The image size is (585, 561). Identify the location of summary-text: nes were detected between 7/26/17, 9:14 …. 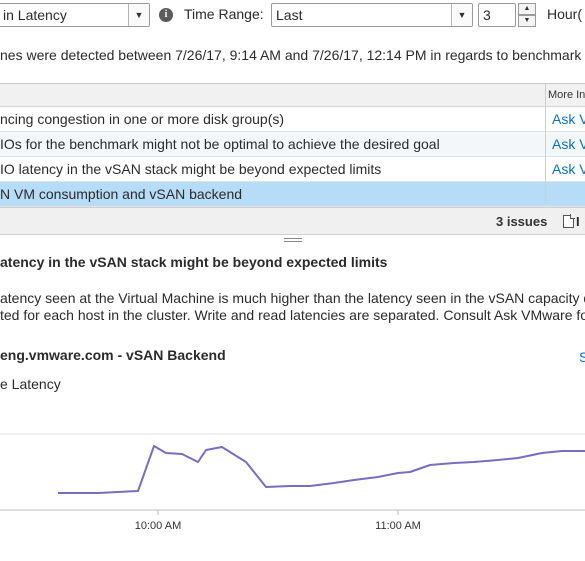
(292, 55).